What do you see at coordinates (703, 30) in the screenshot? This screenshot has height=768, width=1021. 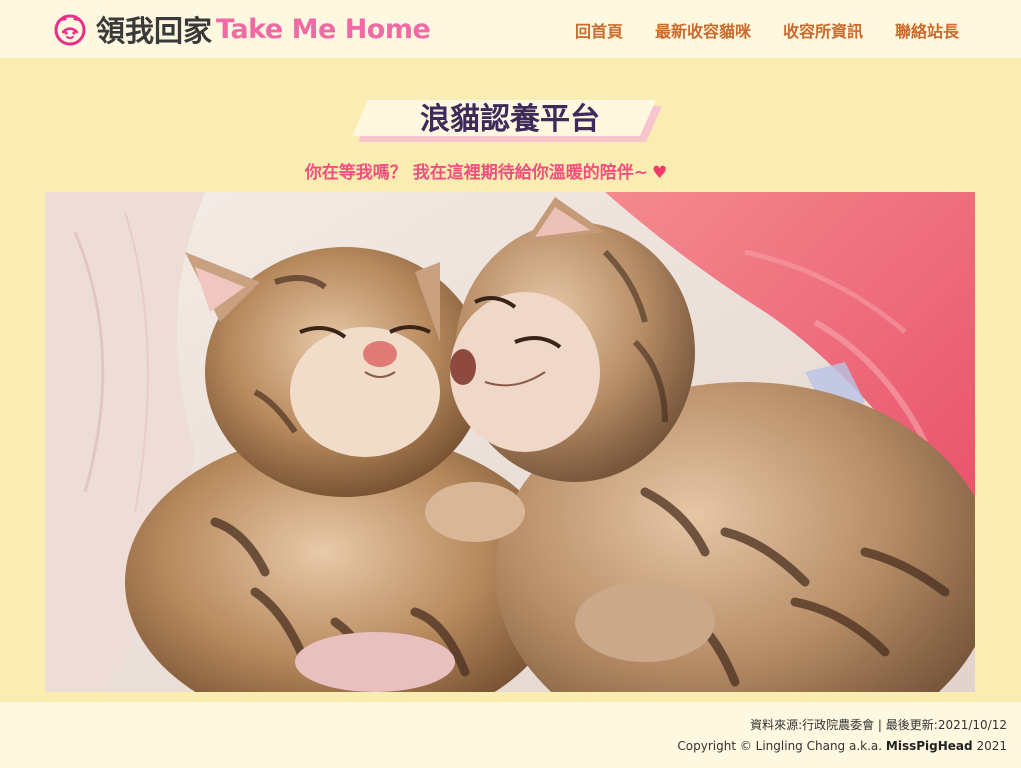 I see `nav-latest-cats: 最新收容貓咪` at bounding box center [703, 30].